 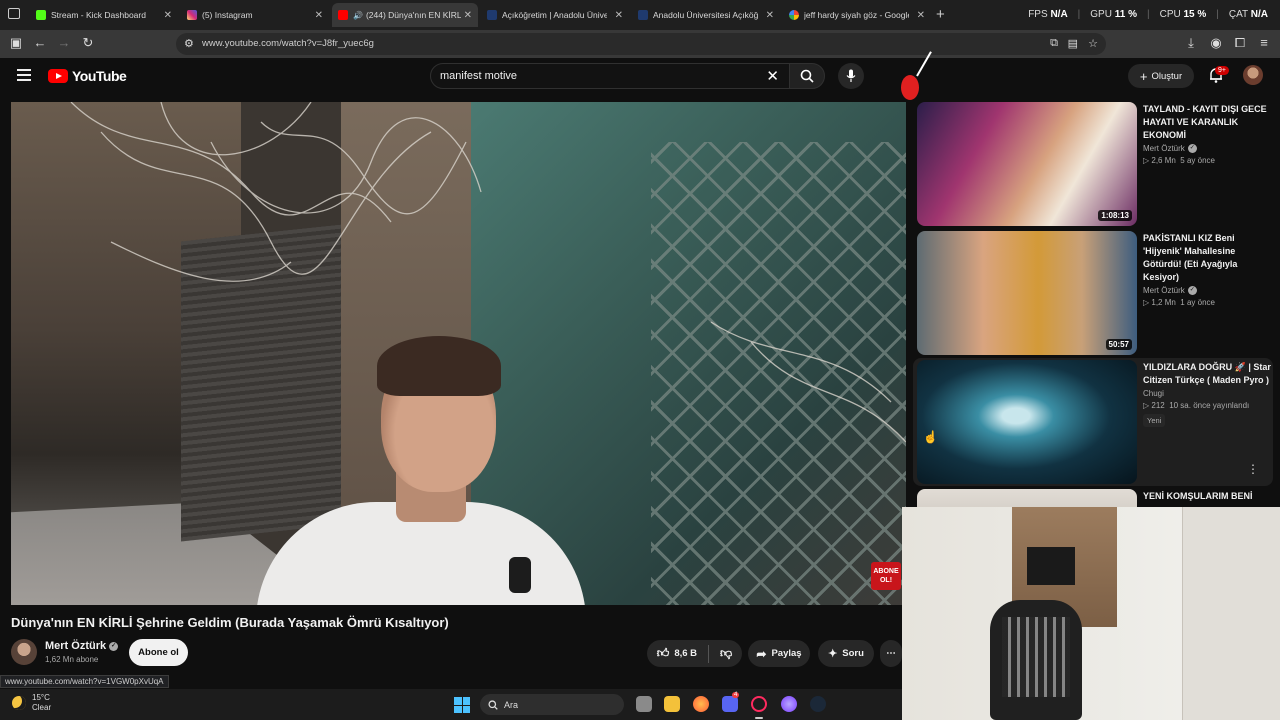 I want to click on tab-label: Açıköğretim | Anadolu Üniversit, so click(x=554, y=15).